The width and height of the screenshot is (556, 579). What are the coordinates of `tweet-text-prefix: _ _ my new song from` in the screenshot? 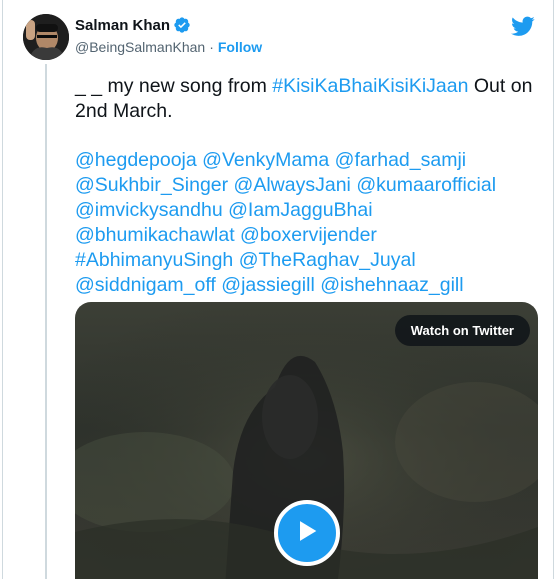 It's located at (174, 86).